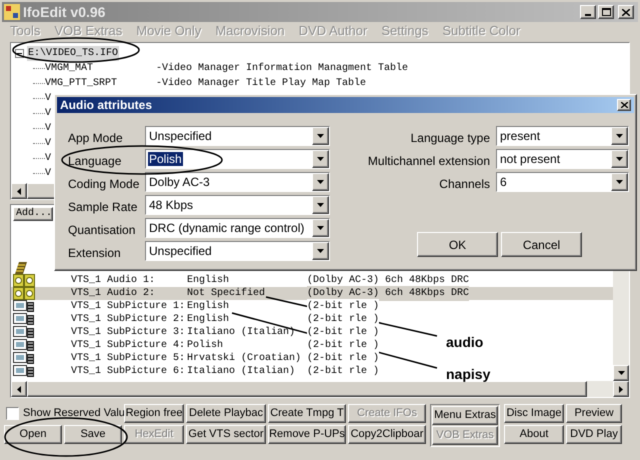 The width and height of the screenshot is (640, 460). What do you see at coordinates (237, 159) in the screenshot?
I see `dropdown-field: Polish` at bounding box center [237, 159].